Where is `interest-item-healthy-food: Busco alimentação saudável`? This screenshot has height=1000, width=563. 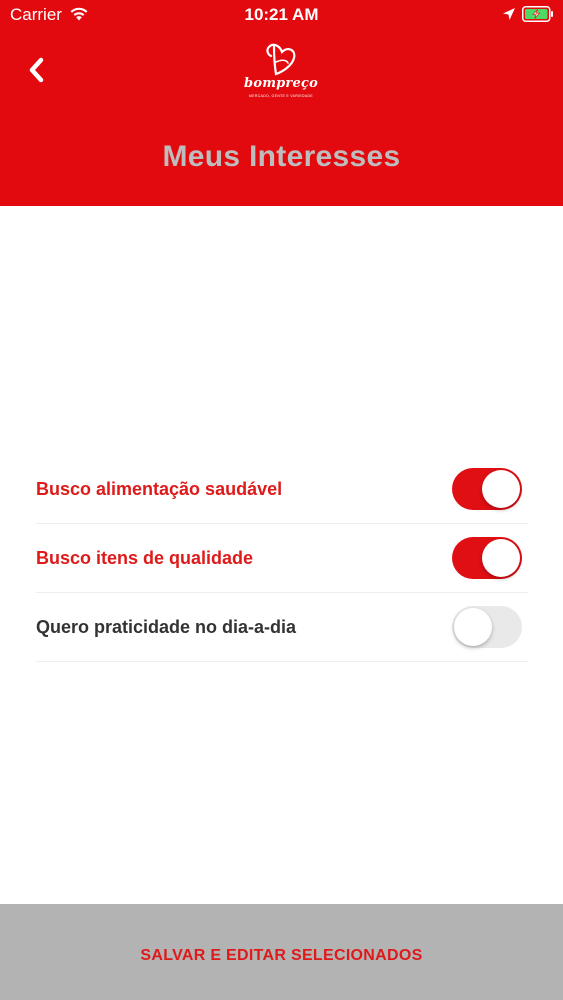
interest-item-healthy-food: Busco alimentação saudável is located at coordinates (282, 489).